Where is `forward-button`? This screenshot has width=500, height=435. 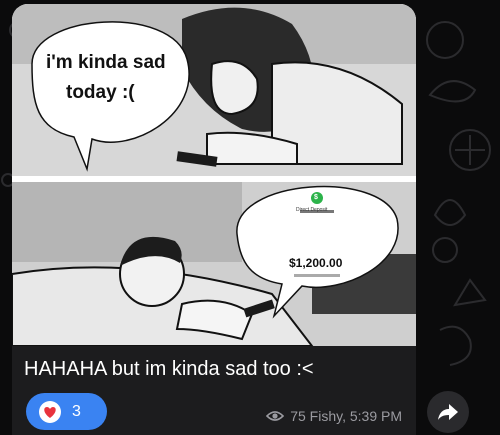
forward-button is located at coordinates (448, 412).